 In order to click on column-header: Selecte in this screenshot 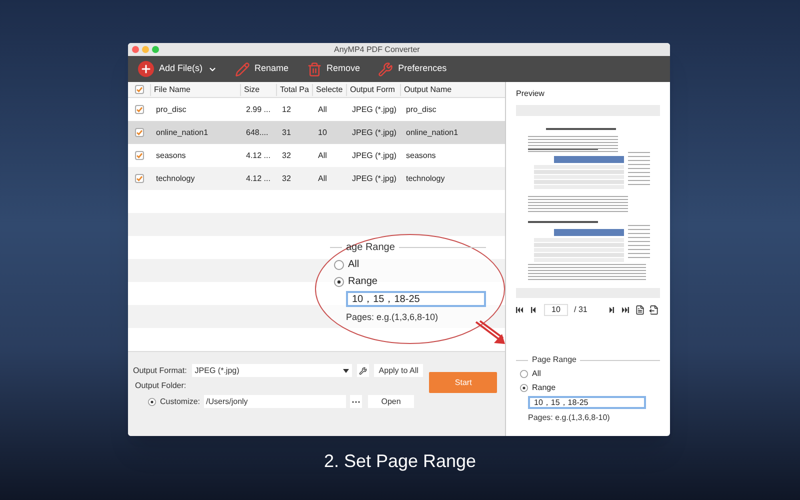, I will do `click(329, 90)`.